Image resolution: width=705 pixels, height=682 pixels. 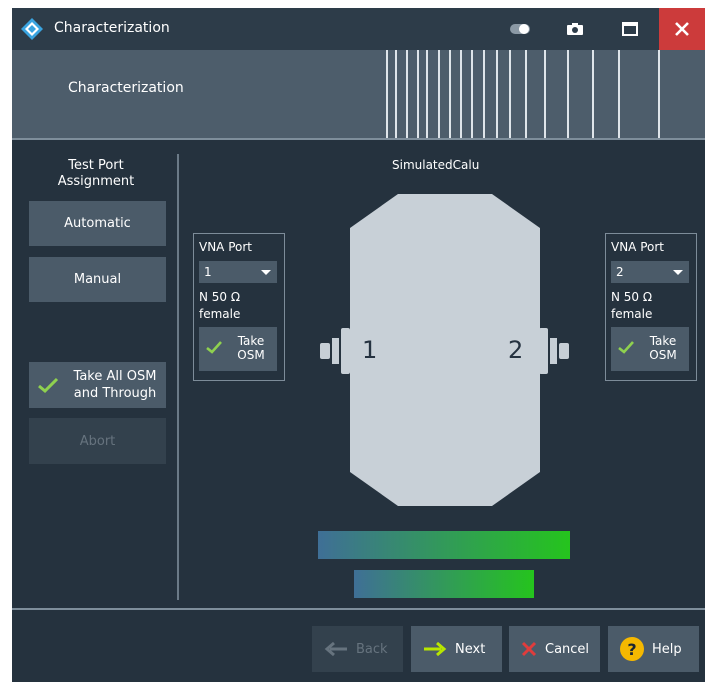 What do you see at coordinates (208, 272) in the screenshot?
I see `port-1-selected-value: 1` at bounding box center [208, 272].